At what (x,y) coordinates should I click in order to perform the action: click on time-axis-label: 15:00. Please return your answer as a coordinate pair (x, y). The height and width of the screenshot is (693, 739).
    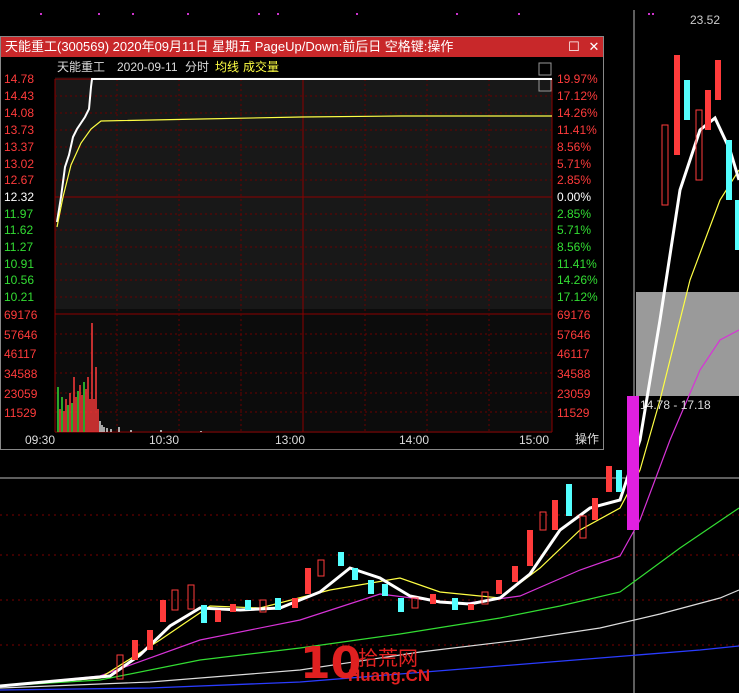
    Looking at the image, I should click on (534, 440).